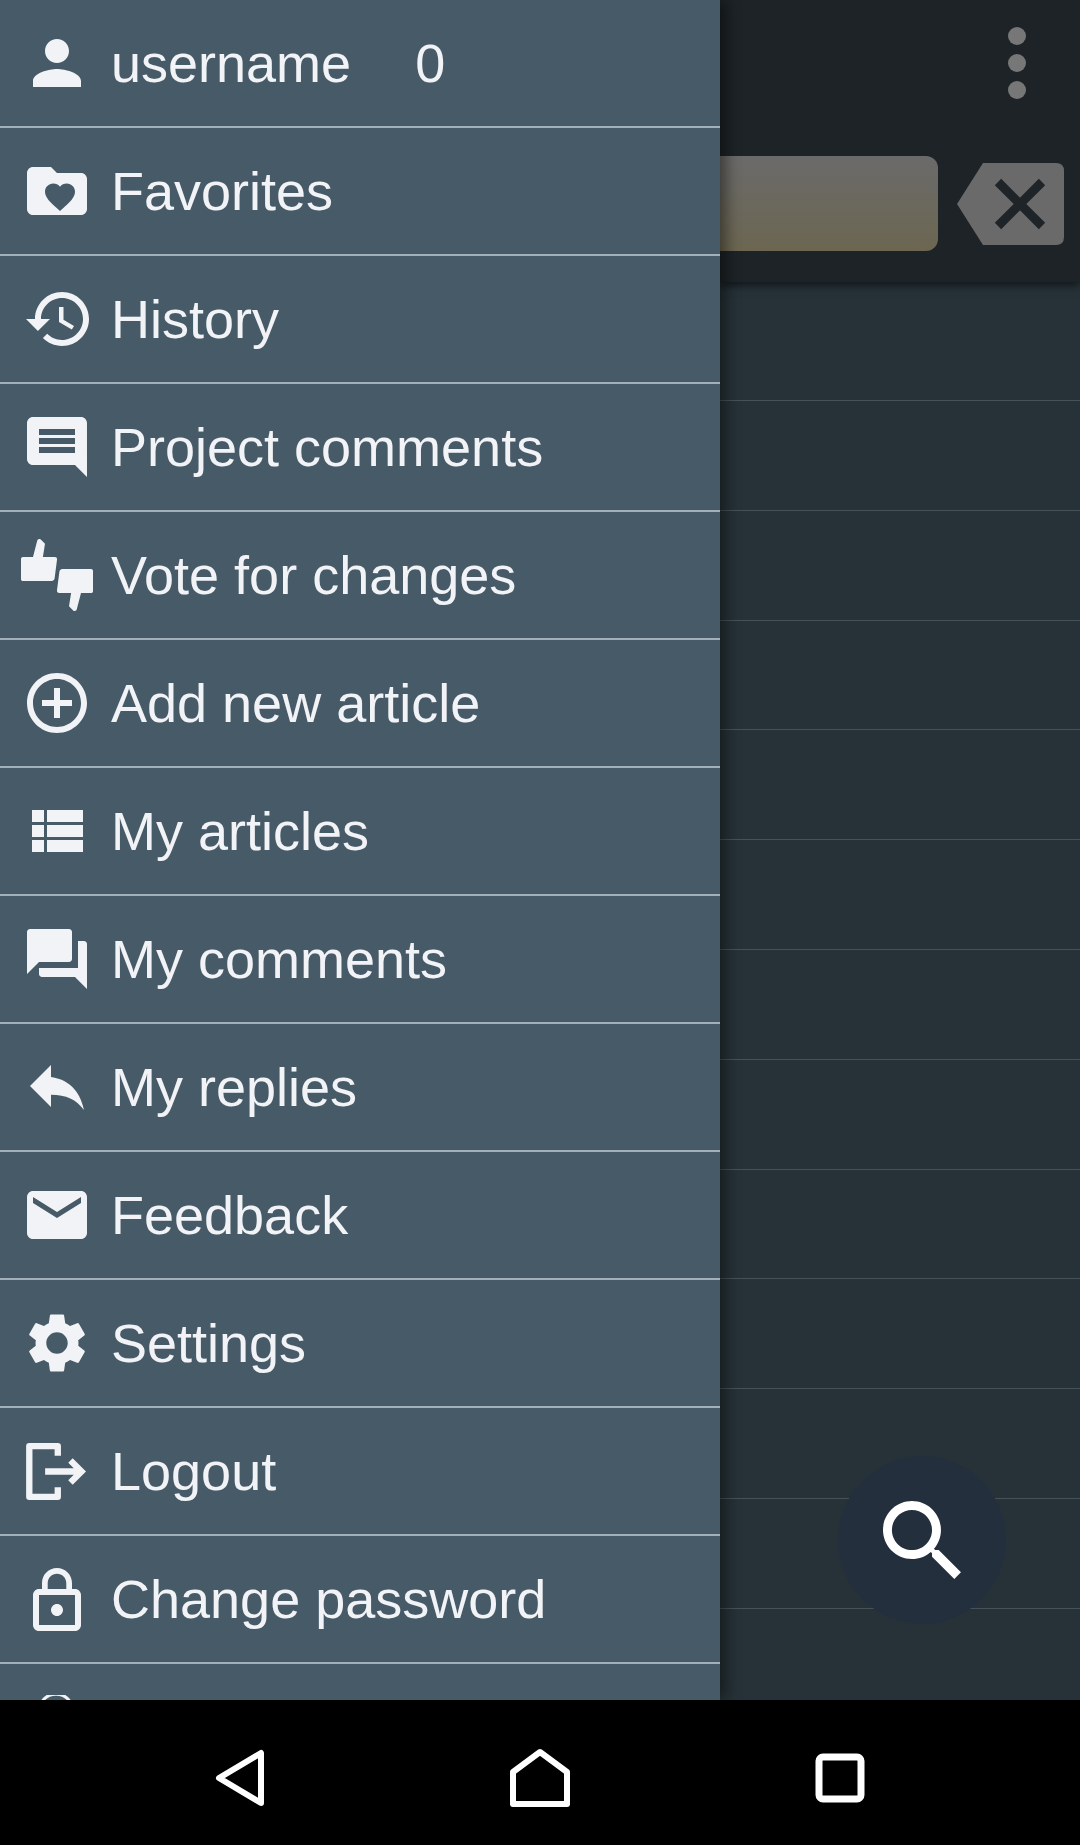  What do you see at coordinates (360, 704) in the screenshot?
I see `menu-item: Add new article` at bounding box center [360, 704].